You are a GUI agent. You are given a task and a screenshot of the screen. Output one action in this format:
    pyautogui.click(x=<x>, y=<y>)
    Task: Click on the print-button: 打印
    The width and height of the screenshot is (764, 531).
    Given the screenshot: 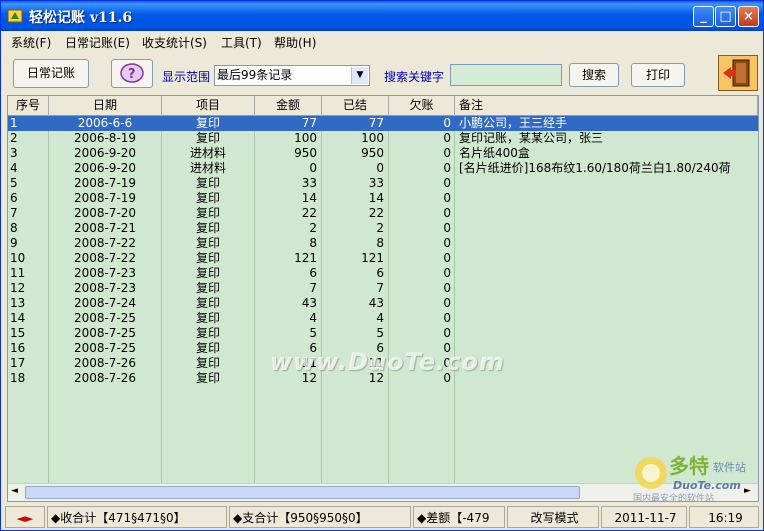 What is the action you would take?
    pyautogui.click(x=658, y=75)
    